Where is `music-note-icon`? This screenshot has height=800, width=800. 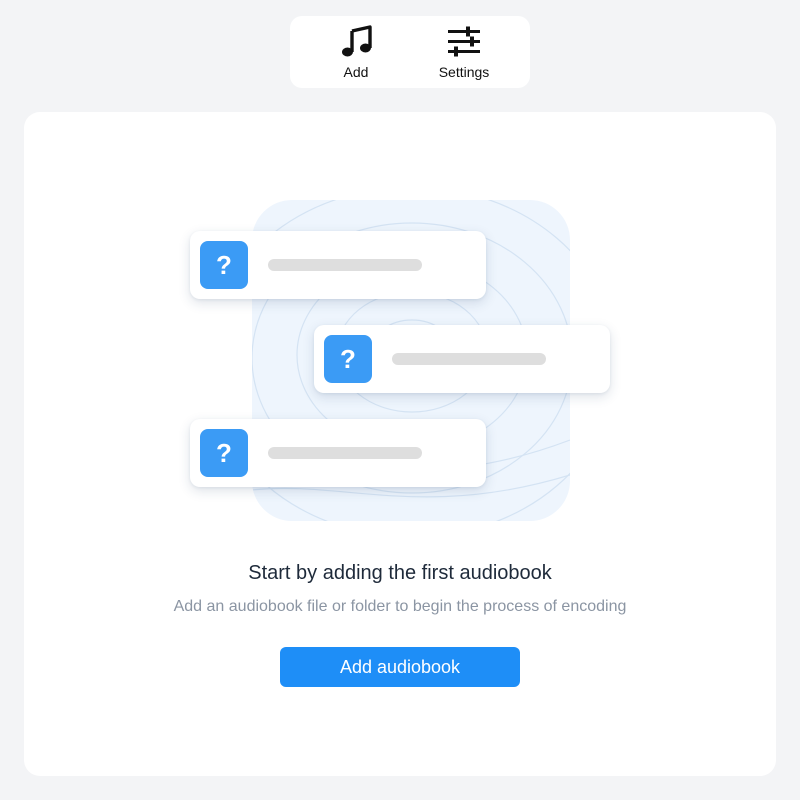
music-note-icon is located at coordinates (357, 41).